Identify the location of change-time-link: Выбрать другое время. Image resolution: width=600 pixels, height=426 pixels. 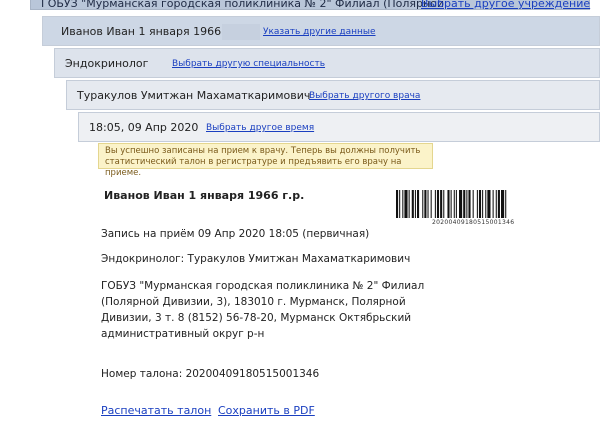
(260, 128).